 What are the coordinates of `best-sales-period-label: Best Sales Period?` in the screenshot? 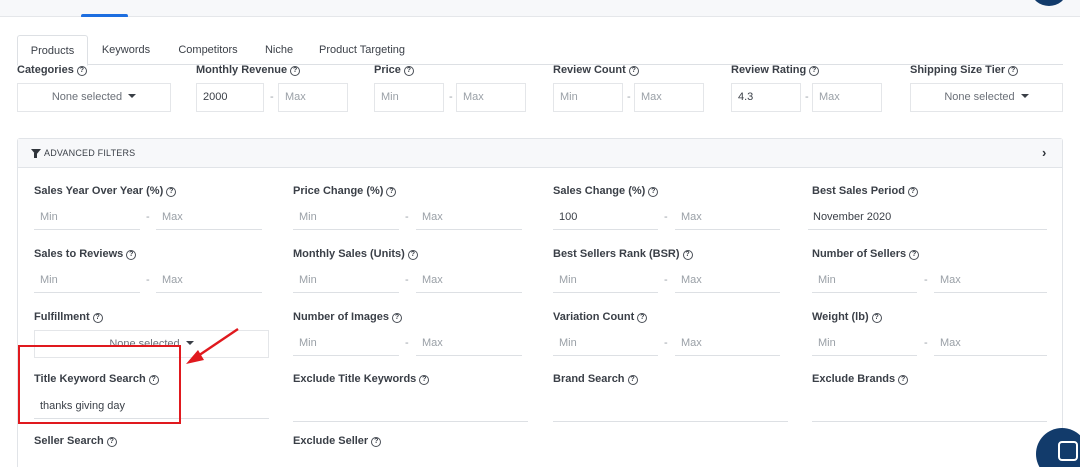 It's located at (865, 191).